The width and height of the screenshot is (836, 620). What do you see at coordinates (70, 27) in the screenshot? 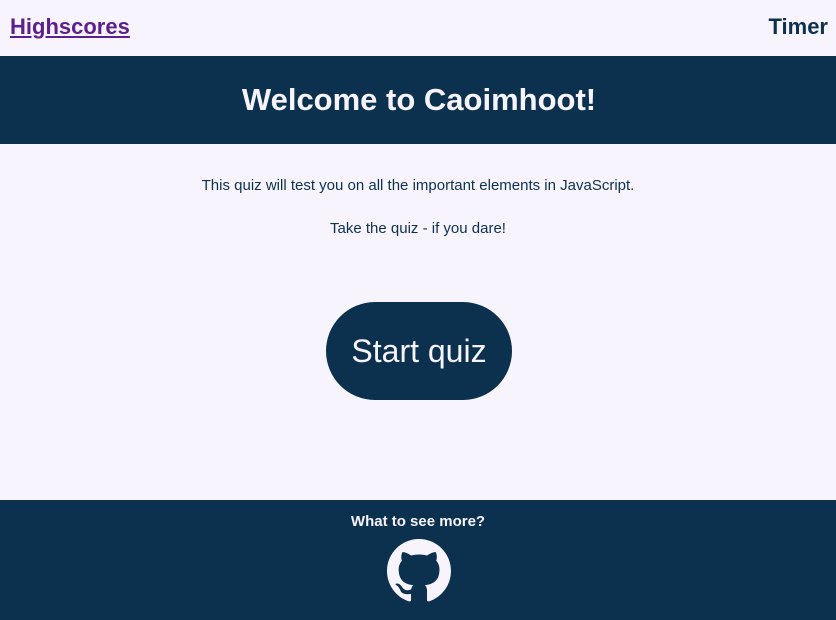
I see `highscores-link: Highscores` at bounding box center [70, 27].